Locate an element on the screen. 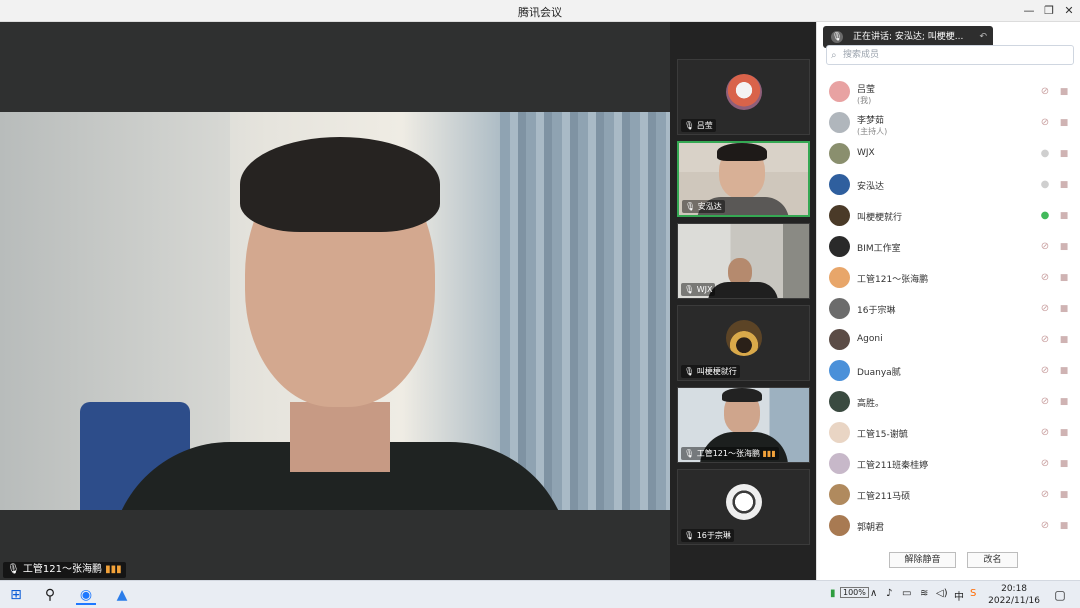 The height and width of the screenshot is (608, 1080). notifications-icon: ▢ is located at coordinates (1060, 595).